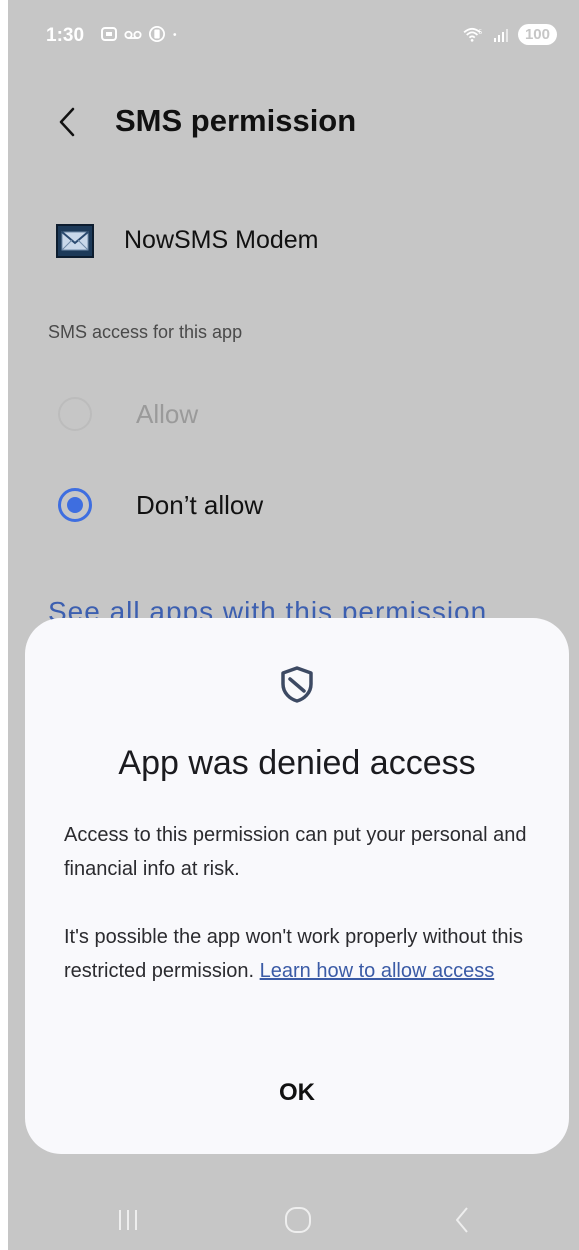 This screenshot has width=579, height=1250. Describe the element at coordinates (75, 241) in the screenshot. I see `envelope-icon` at that location.